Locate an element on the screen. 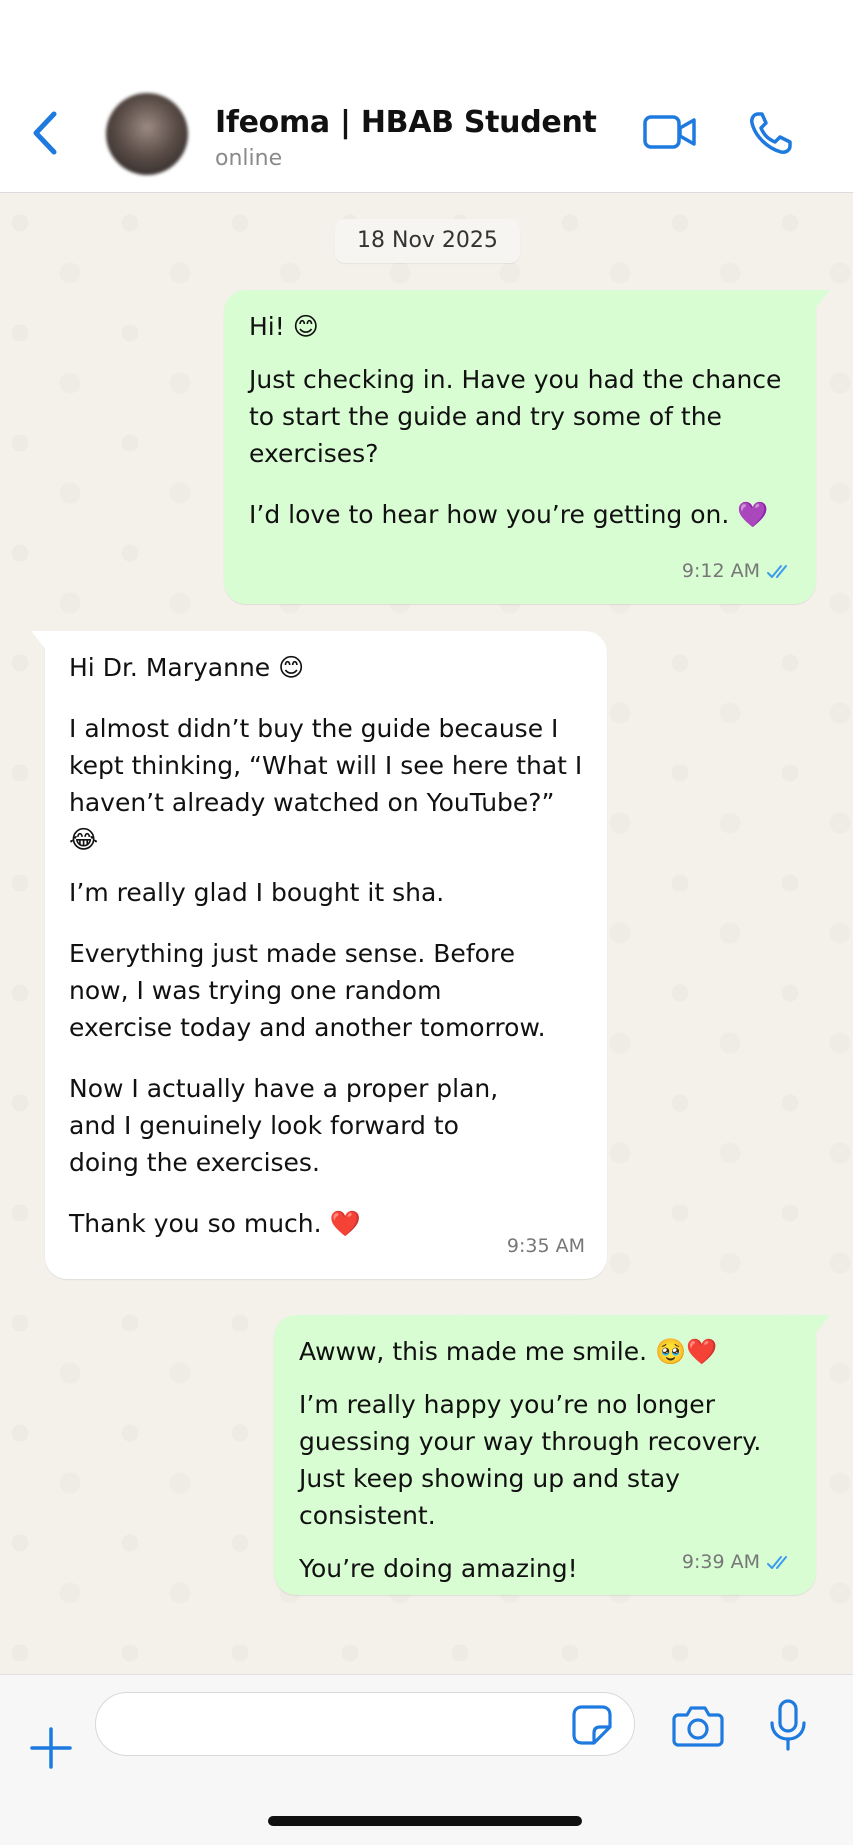  message-time: 9:12 AM is located at coordinates (720, 571).